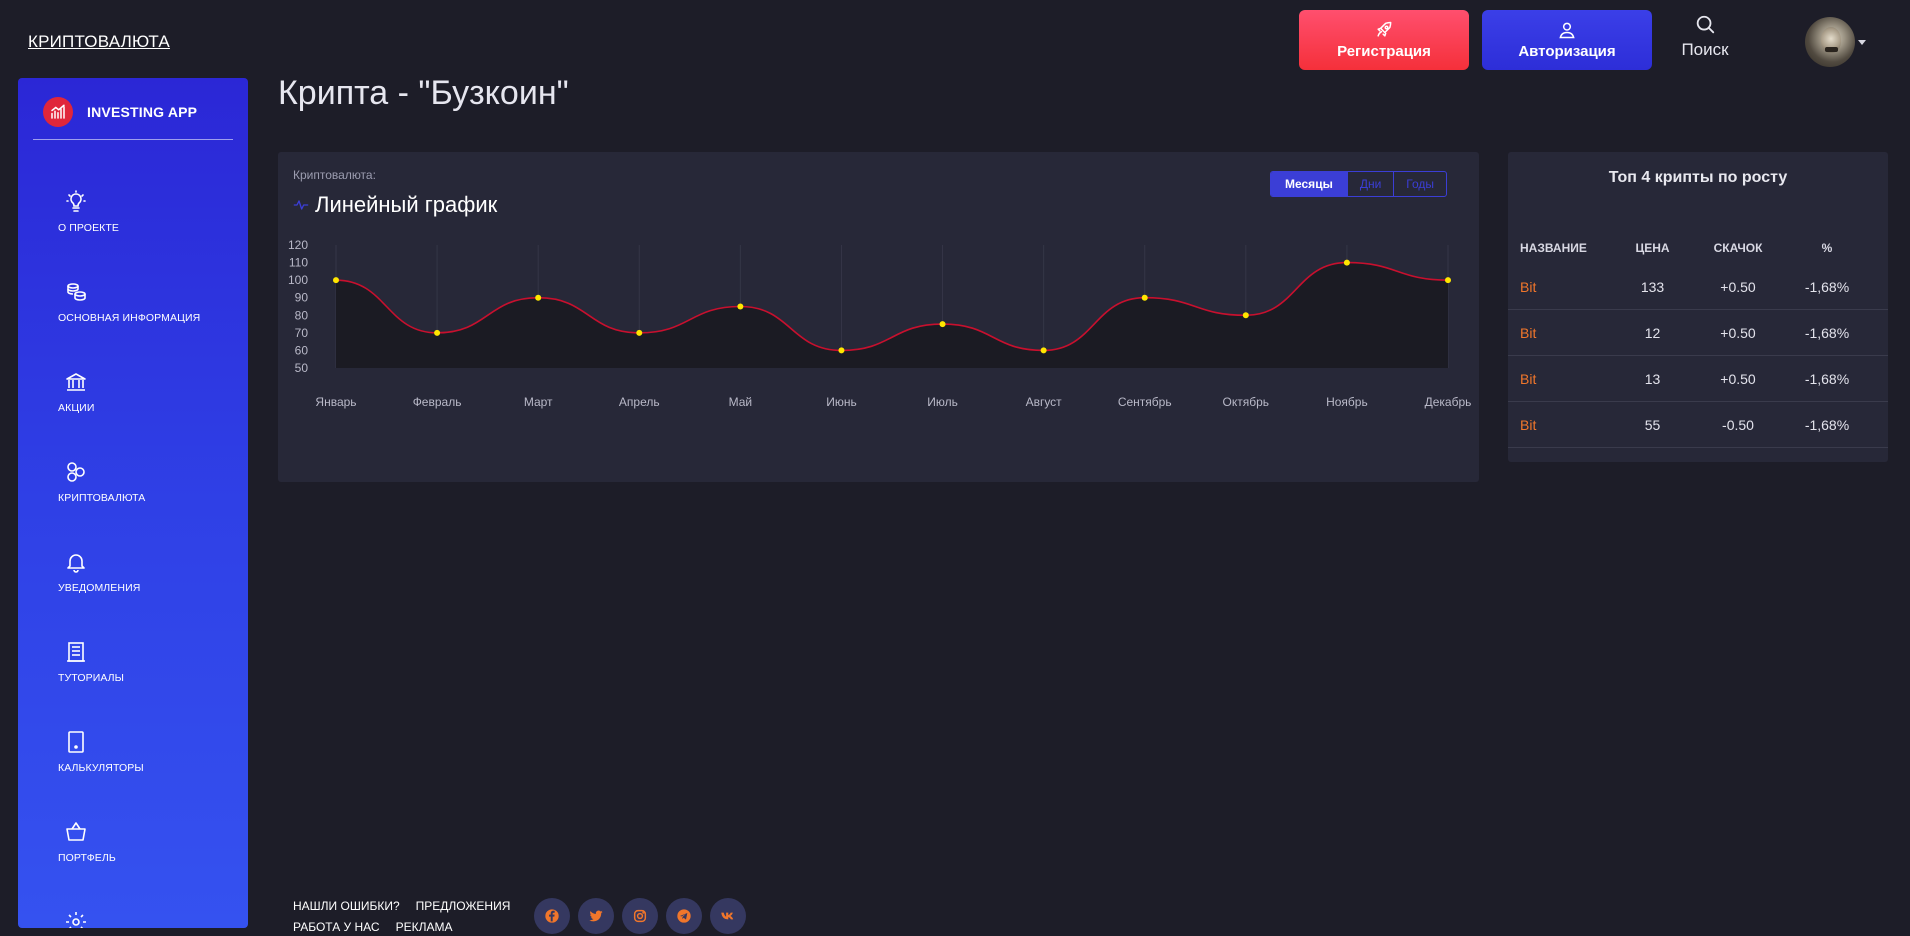 Image resolution: width=1910 pixels, height=936 pixels. What do you see at coordinates (538, 402) in the screenshot?
I see `x-tick-label: Март` at bounding box center [538, 402].